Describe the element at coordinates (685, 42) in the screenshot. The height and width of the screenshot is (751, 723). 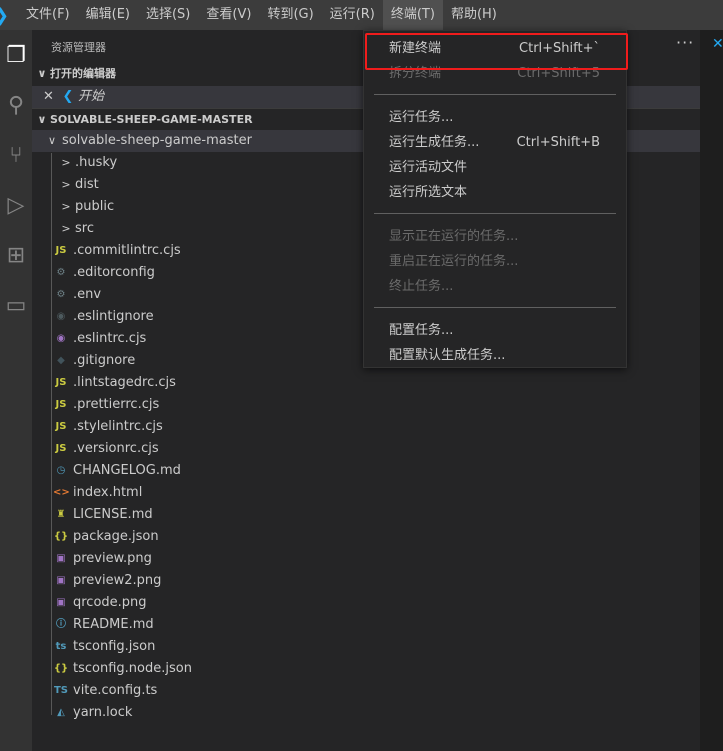
I see `more-actions-button: ···` at that location.